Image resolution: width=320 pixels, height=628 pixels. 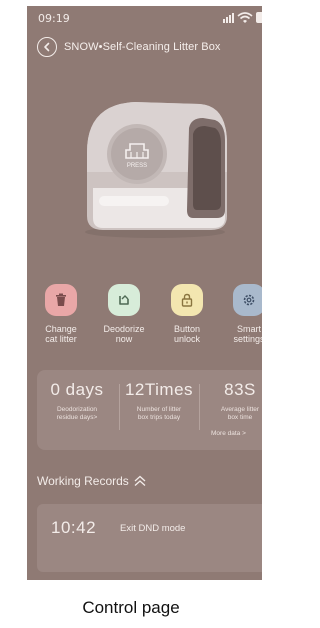 I want to click on chevron-left-icon, so click(x=47, y=47).